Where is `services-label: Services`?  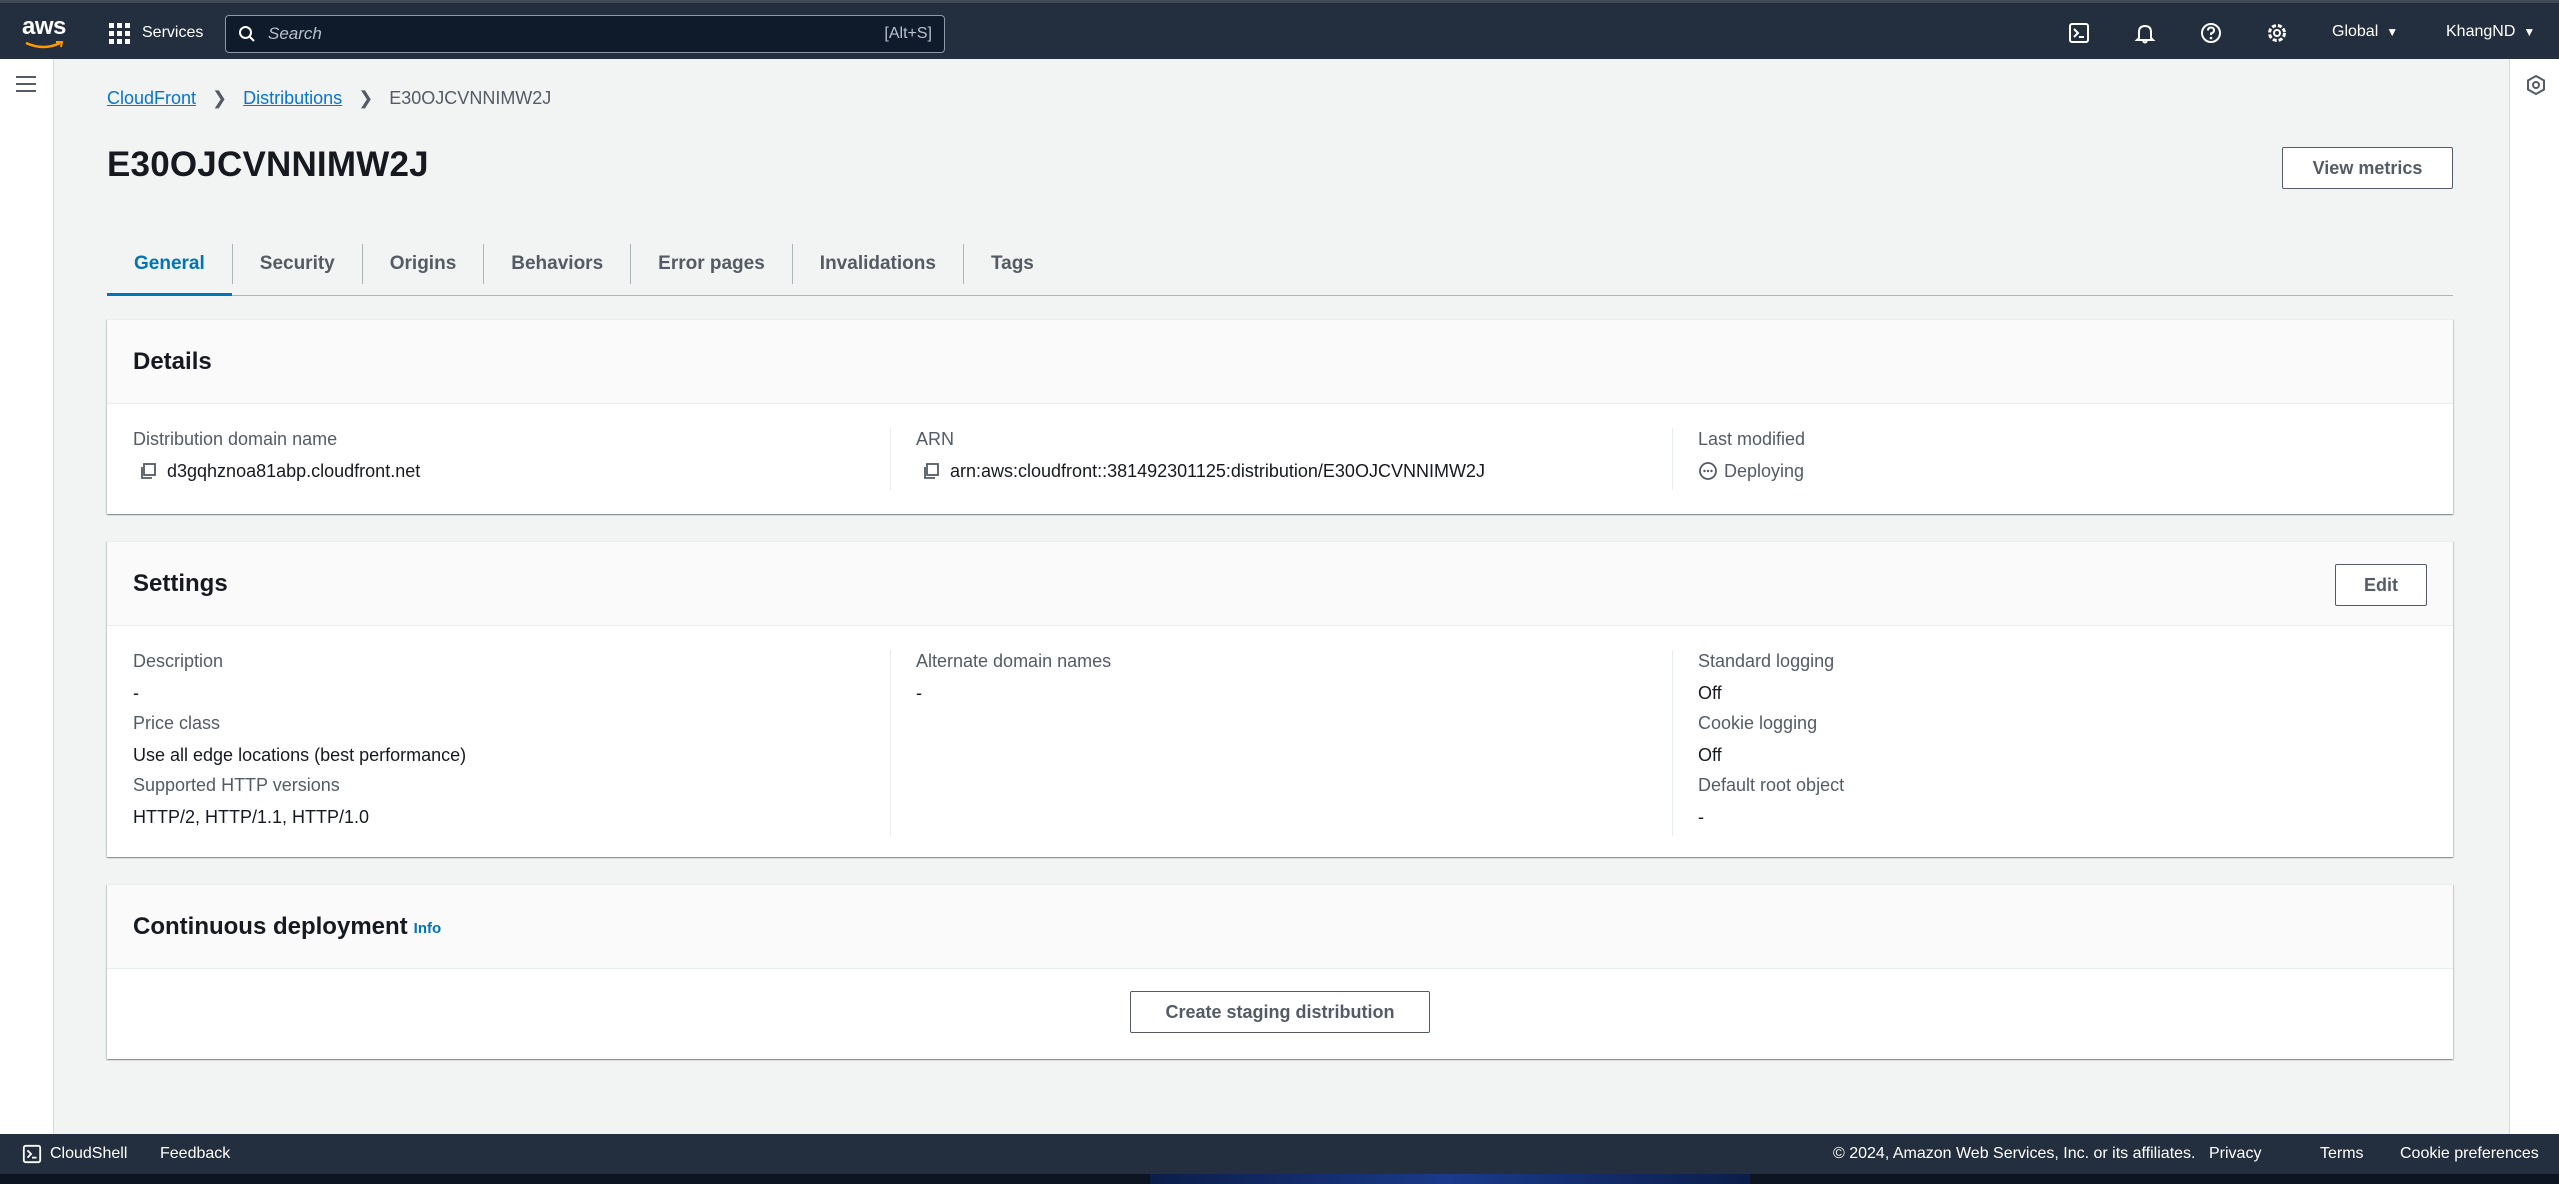
services-label: Services is located at coordinates (173, 32).